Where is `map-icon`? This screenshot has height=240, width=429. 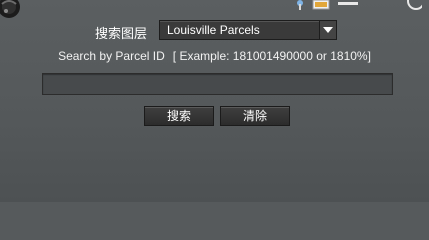
map-icon is located at coordinates (321, 5).